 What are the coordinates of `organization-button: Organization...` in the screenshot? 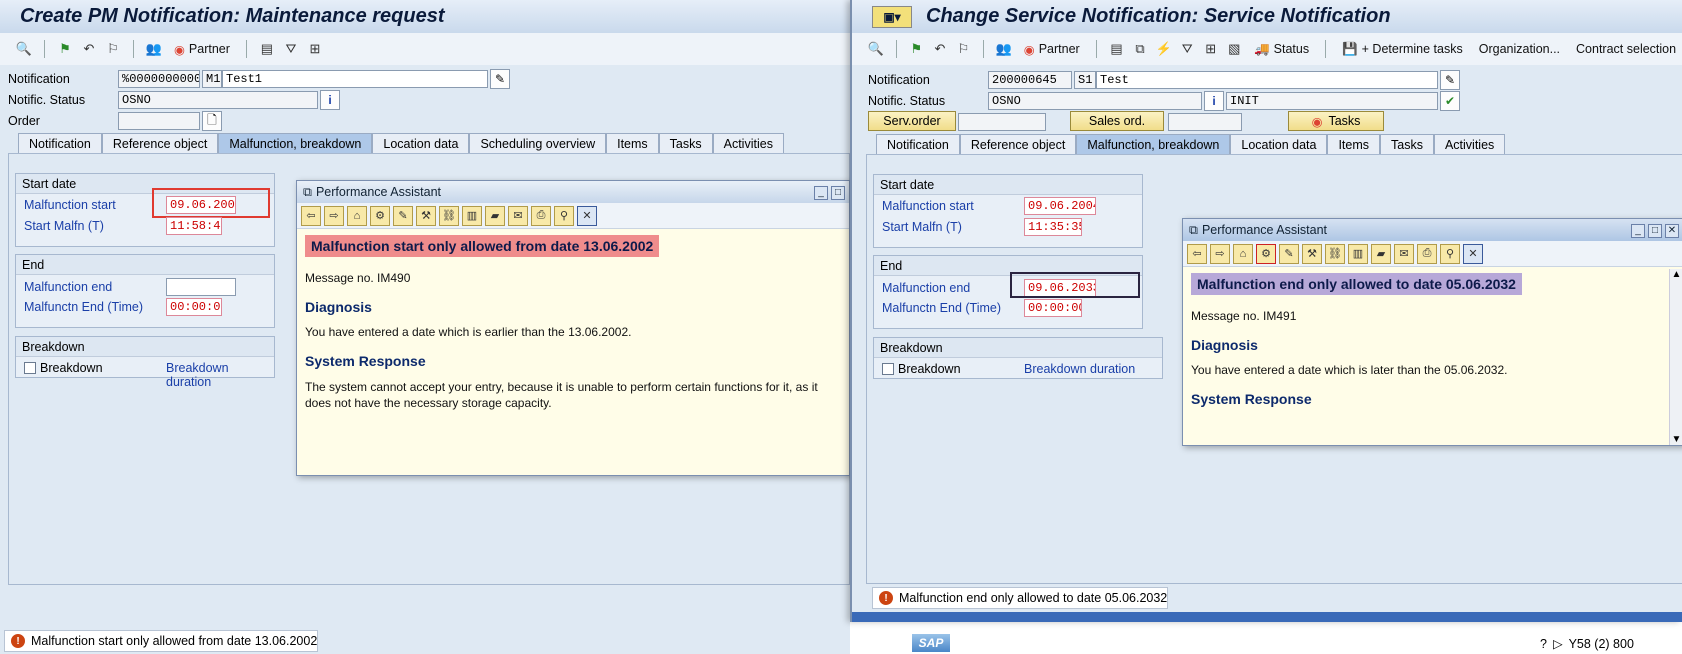 It's located at (1519, 49).